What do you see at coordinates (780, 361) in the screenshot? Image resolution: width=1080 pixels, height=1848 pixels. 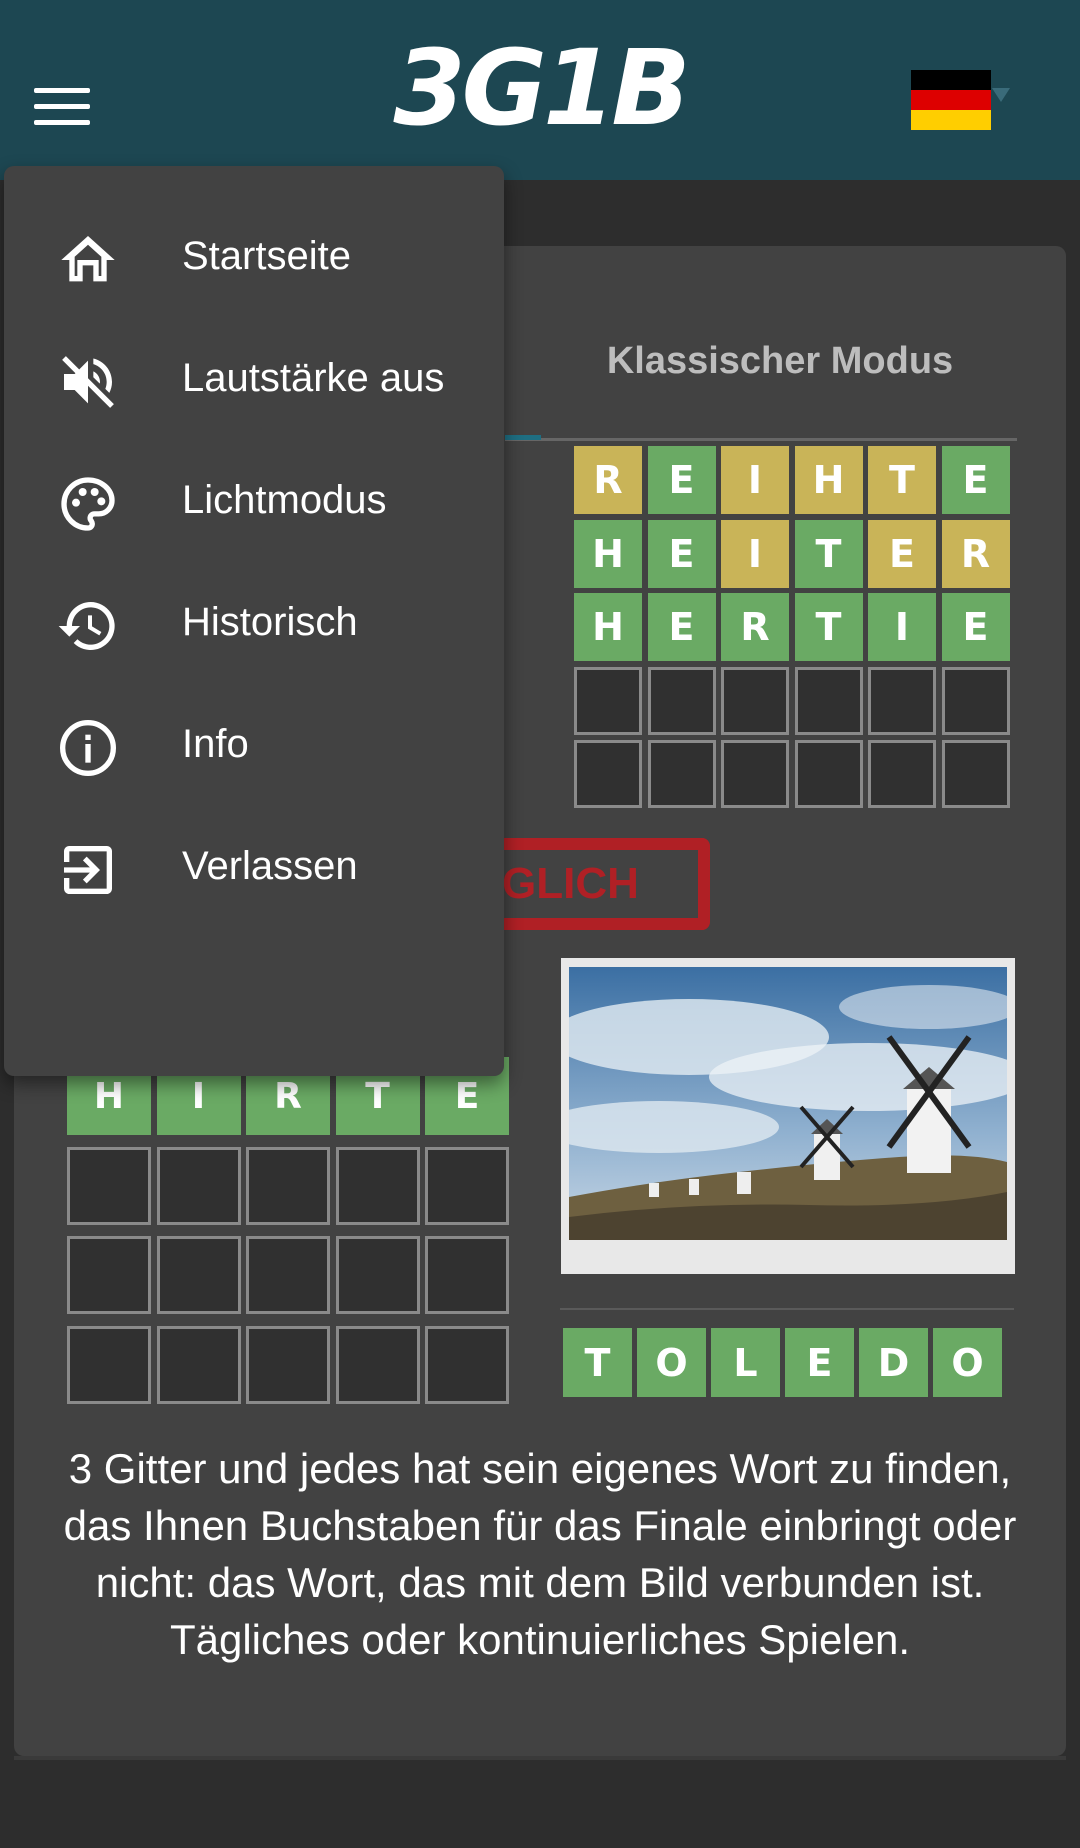 I see `tab-classic-mode: Klassischer Modus` at bounding box center [780, 361].